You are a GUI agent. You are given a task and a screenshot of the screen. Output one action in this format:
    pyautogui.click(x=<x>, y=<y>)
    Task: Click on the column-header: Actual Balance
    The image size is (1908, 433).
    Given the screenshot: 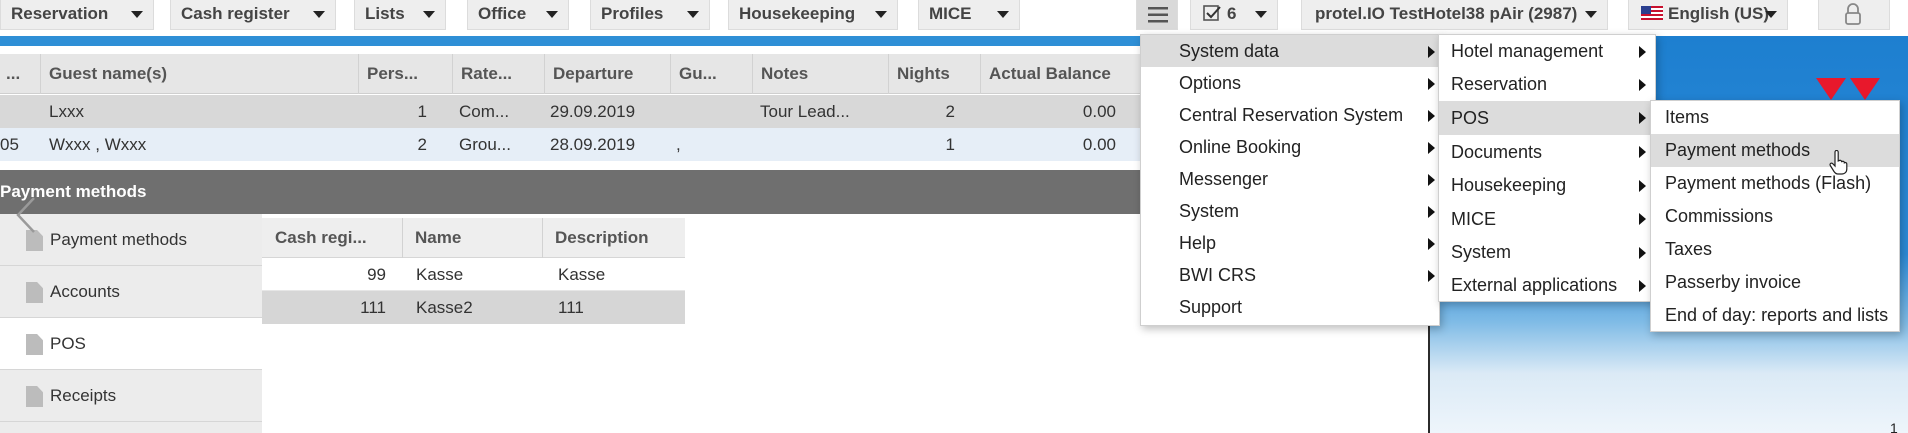 What is the action you would take?
    pyautogui.click(x=1065, y=74)
    